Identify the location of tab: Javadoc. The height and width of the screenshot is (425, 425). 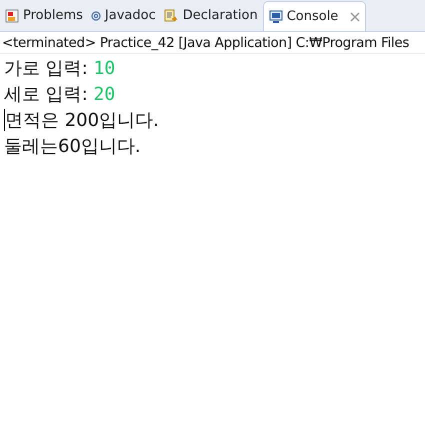
(123, 16).